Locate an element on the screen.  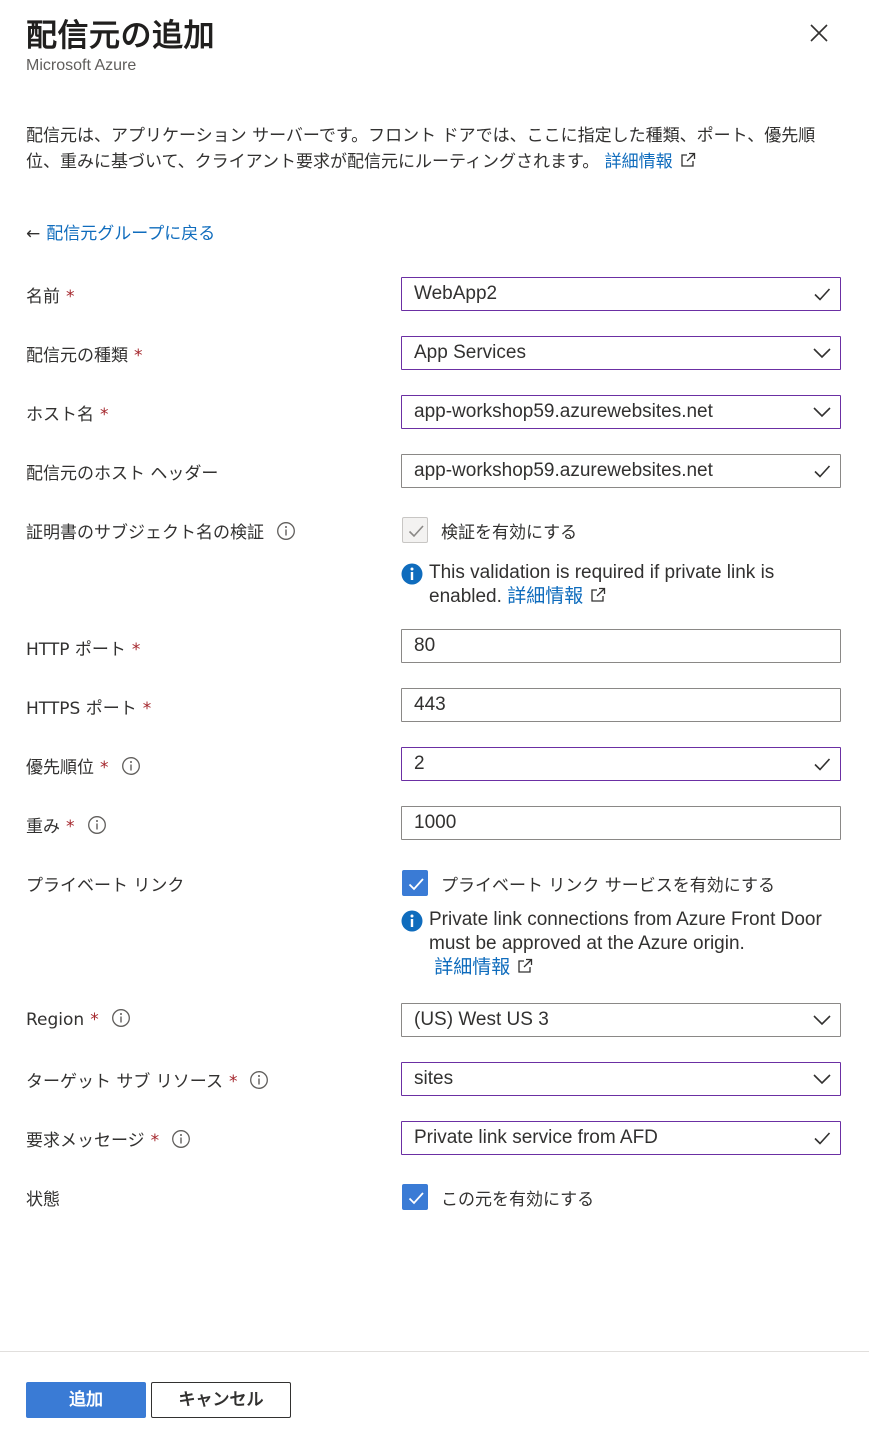
add-button: 追加 is located at coordinates (86, 1400).